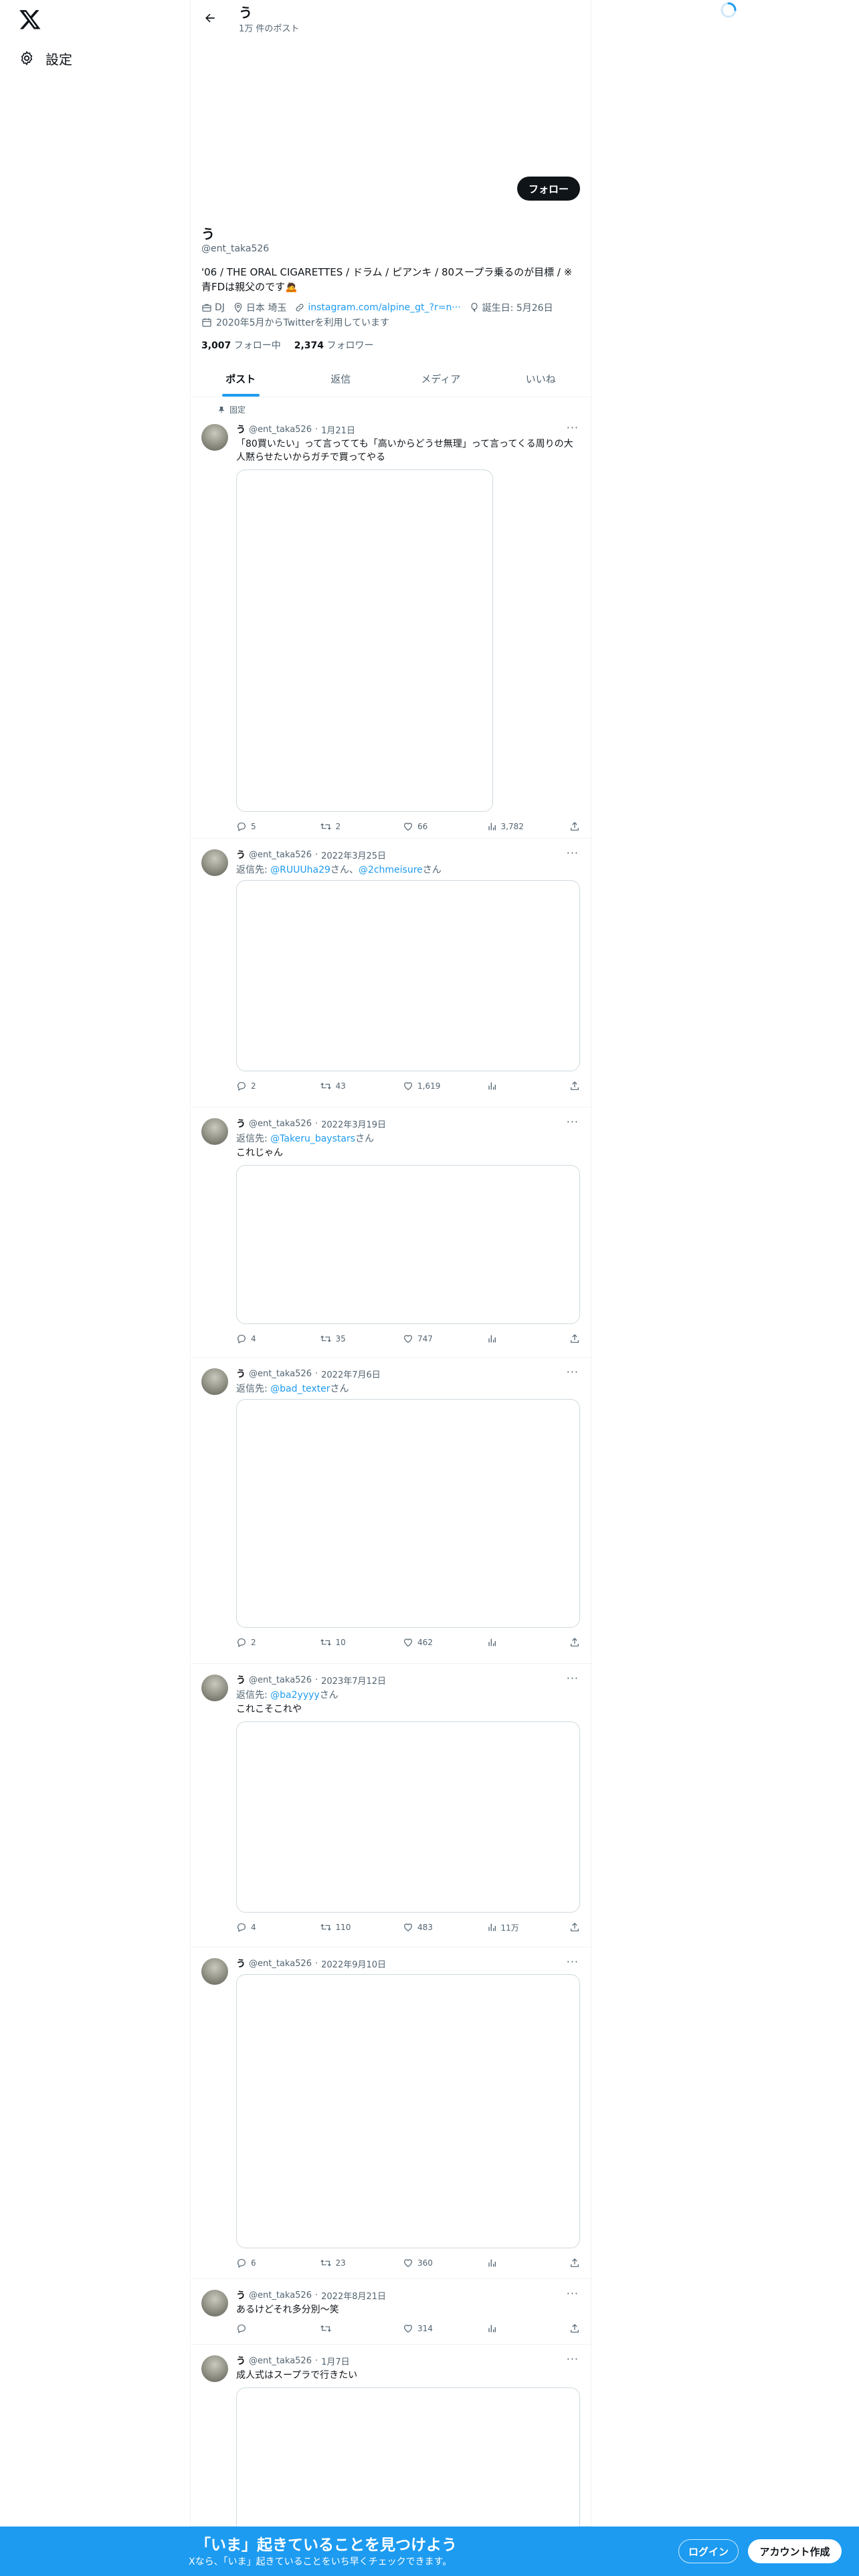 The width and height of the screenshot is (859, 2576). I want to click on login-button: ログイン, so click(708, 2551).